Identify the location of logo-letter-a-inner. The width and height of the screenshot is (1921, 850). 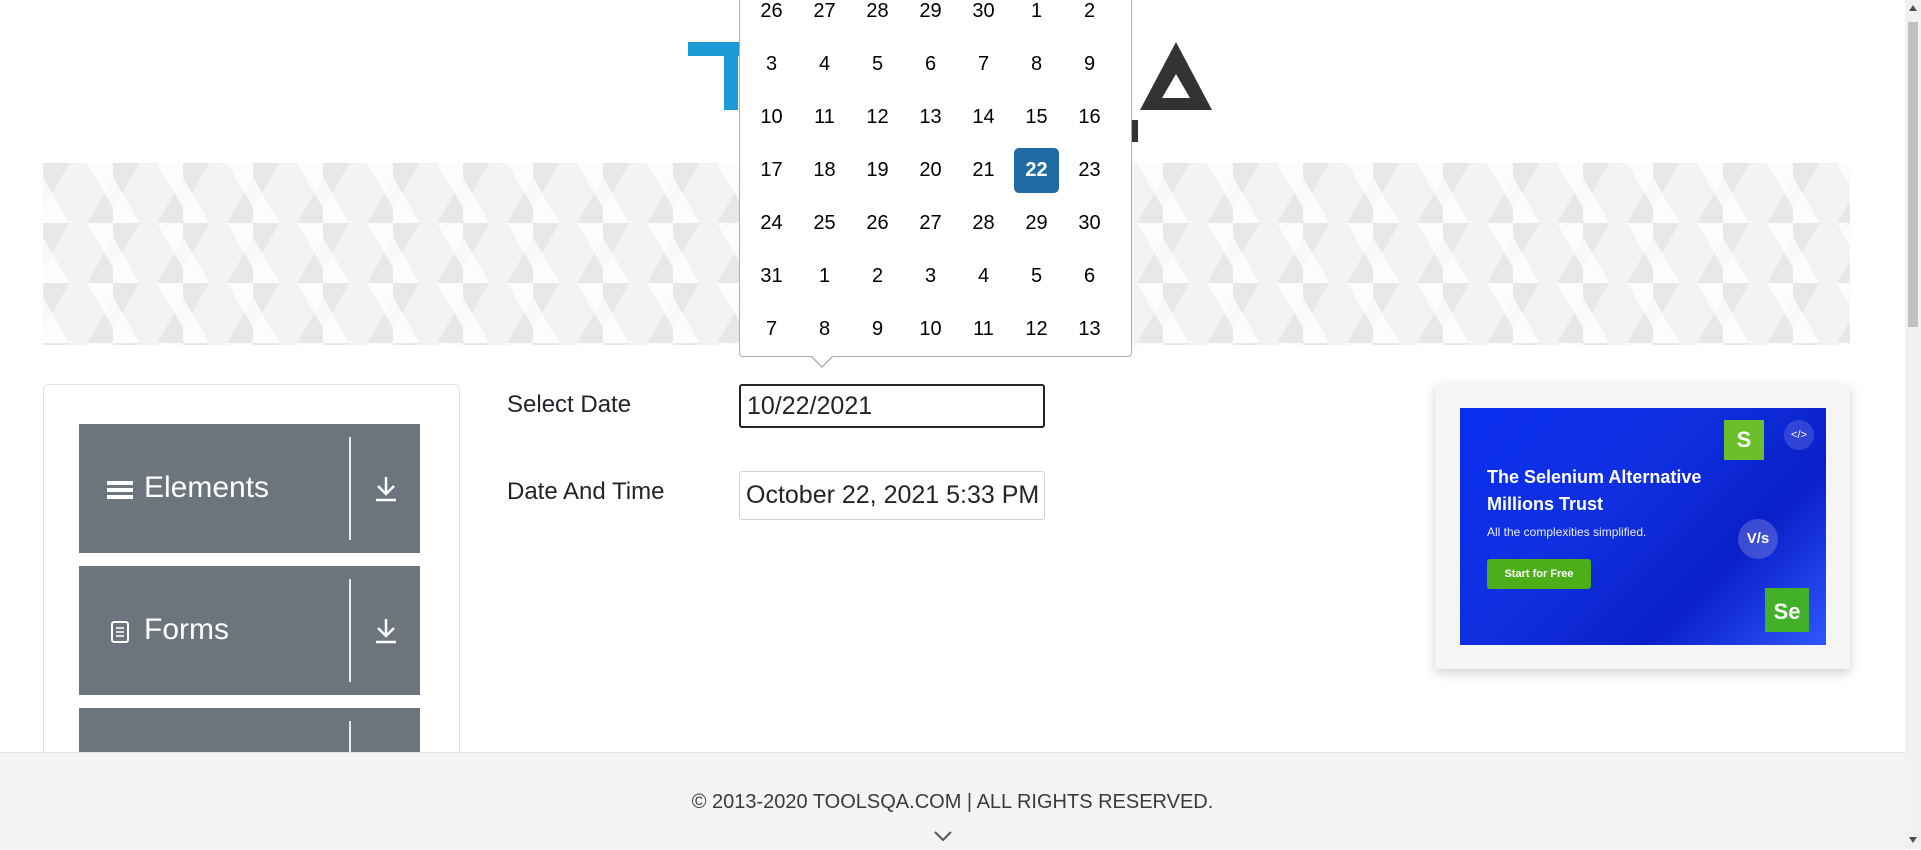
(1176, 86).